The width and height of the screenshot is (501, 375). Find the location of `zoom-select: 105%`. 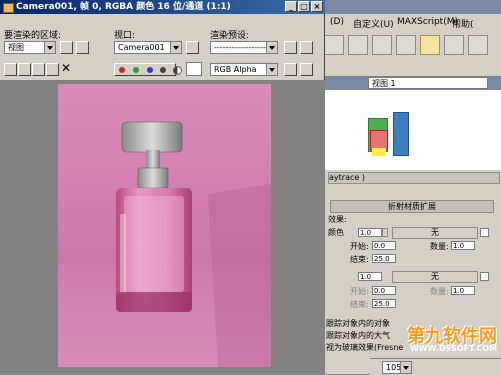

zoom-select: 105% is located at coordinates (397, 367).